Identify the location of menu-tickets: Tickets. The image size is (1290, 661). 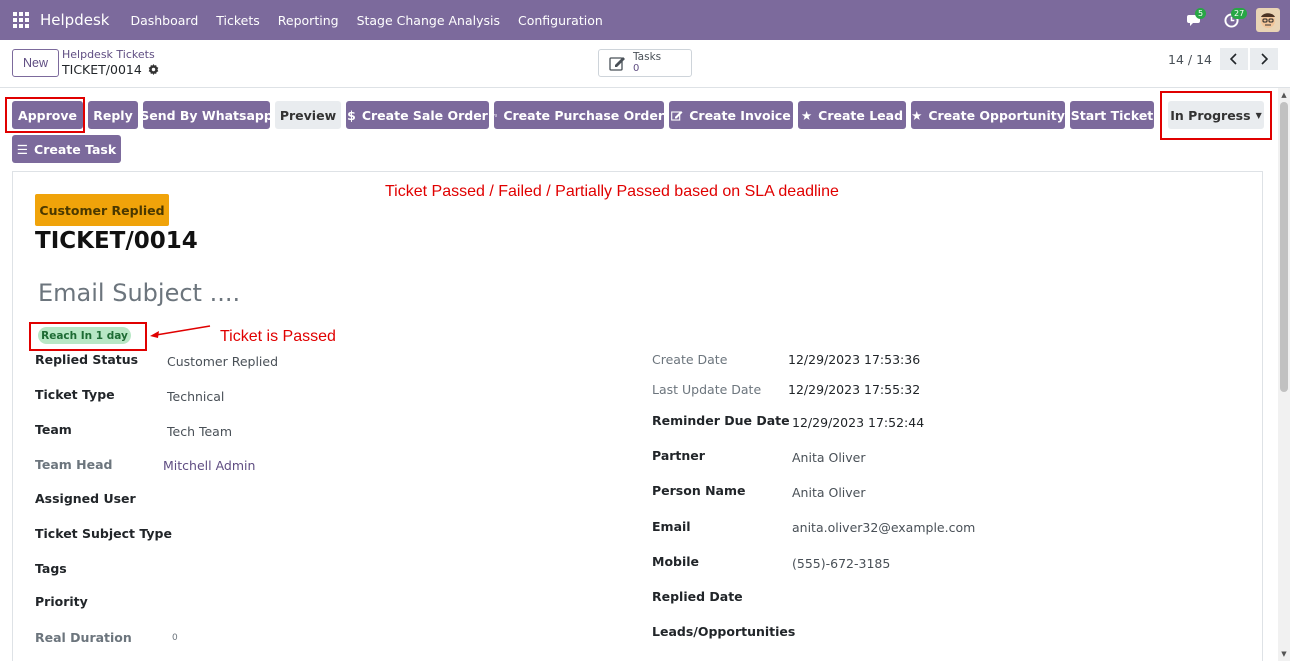
(238, 20).